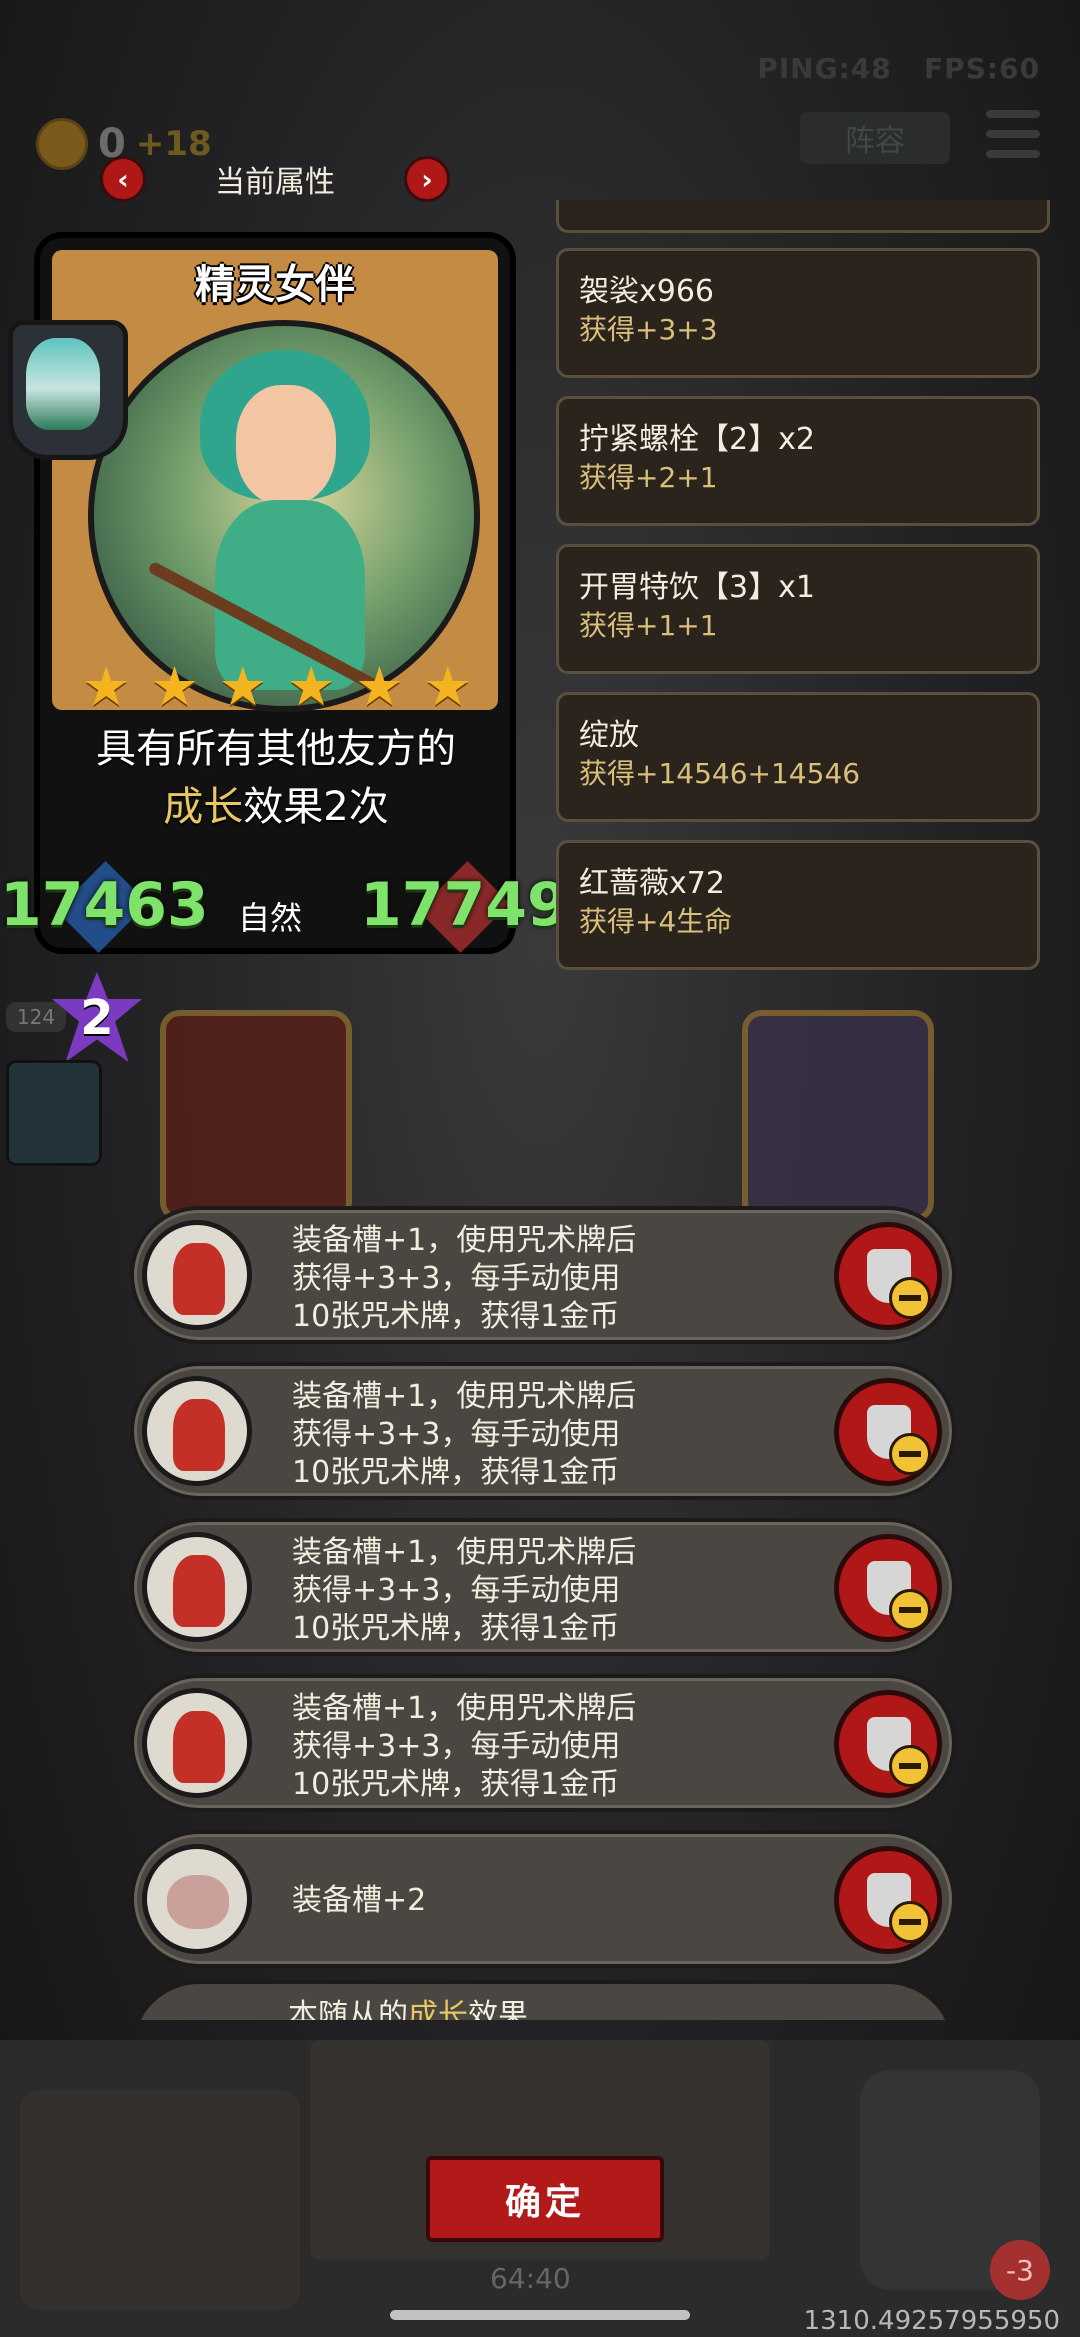 The width and height of the screenshot is (1080, 2337). I want to click on attribute-title: 绽放, so click(609, 735).